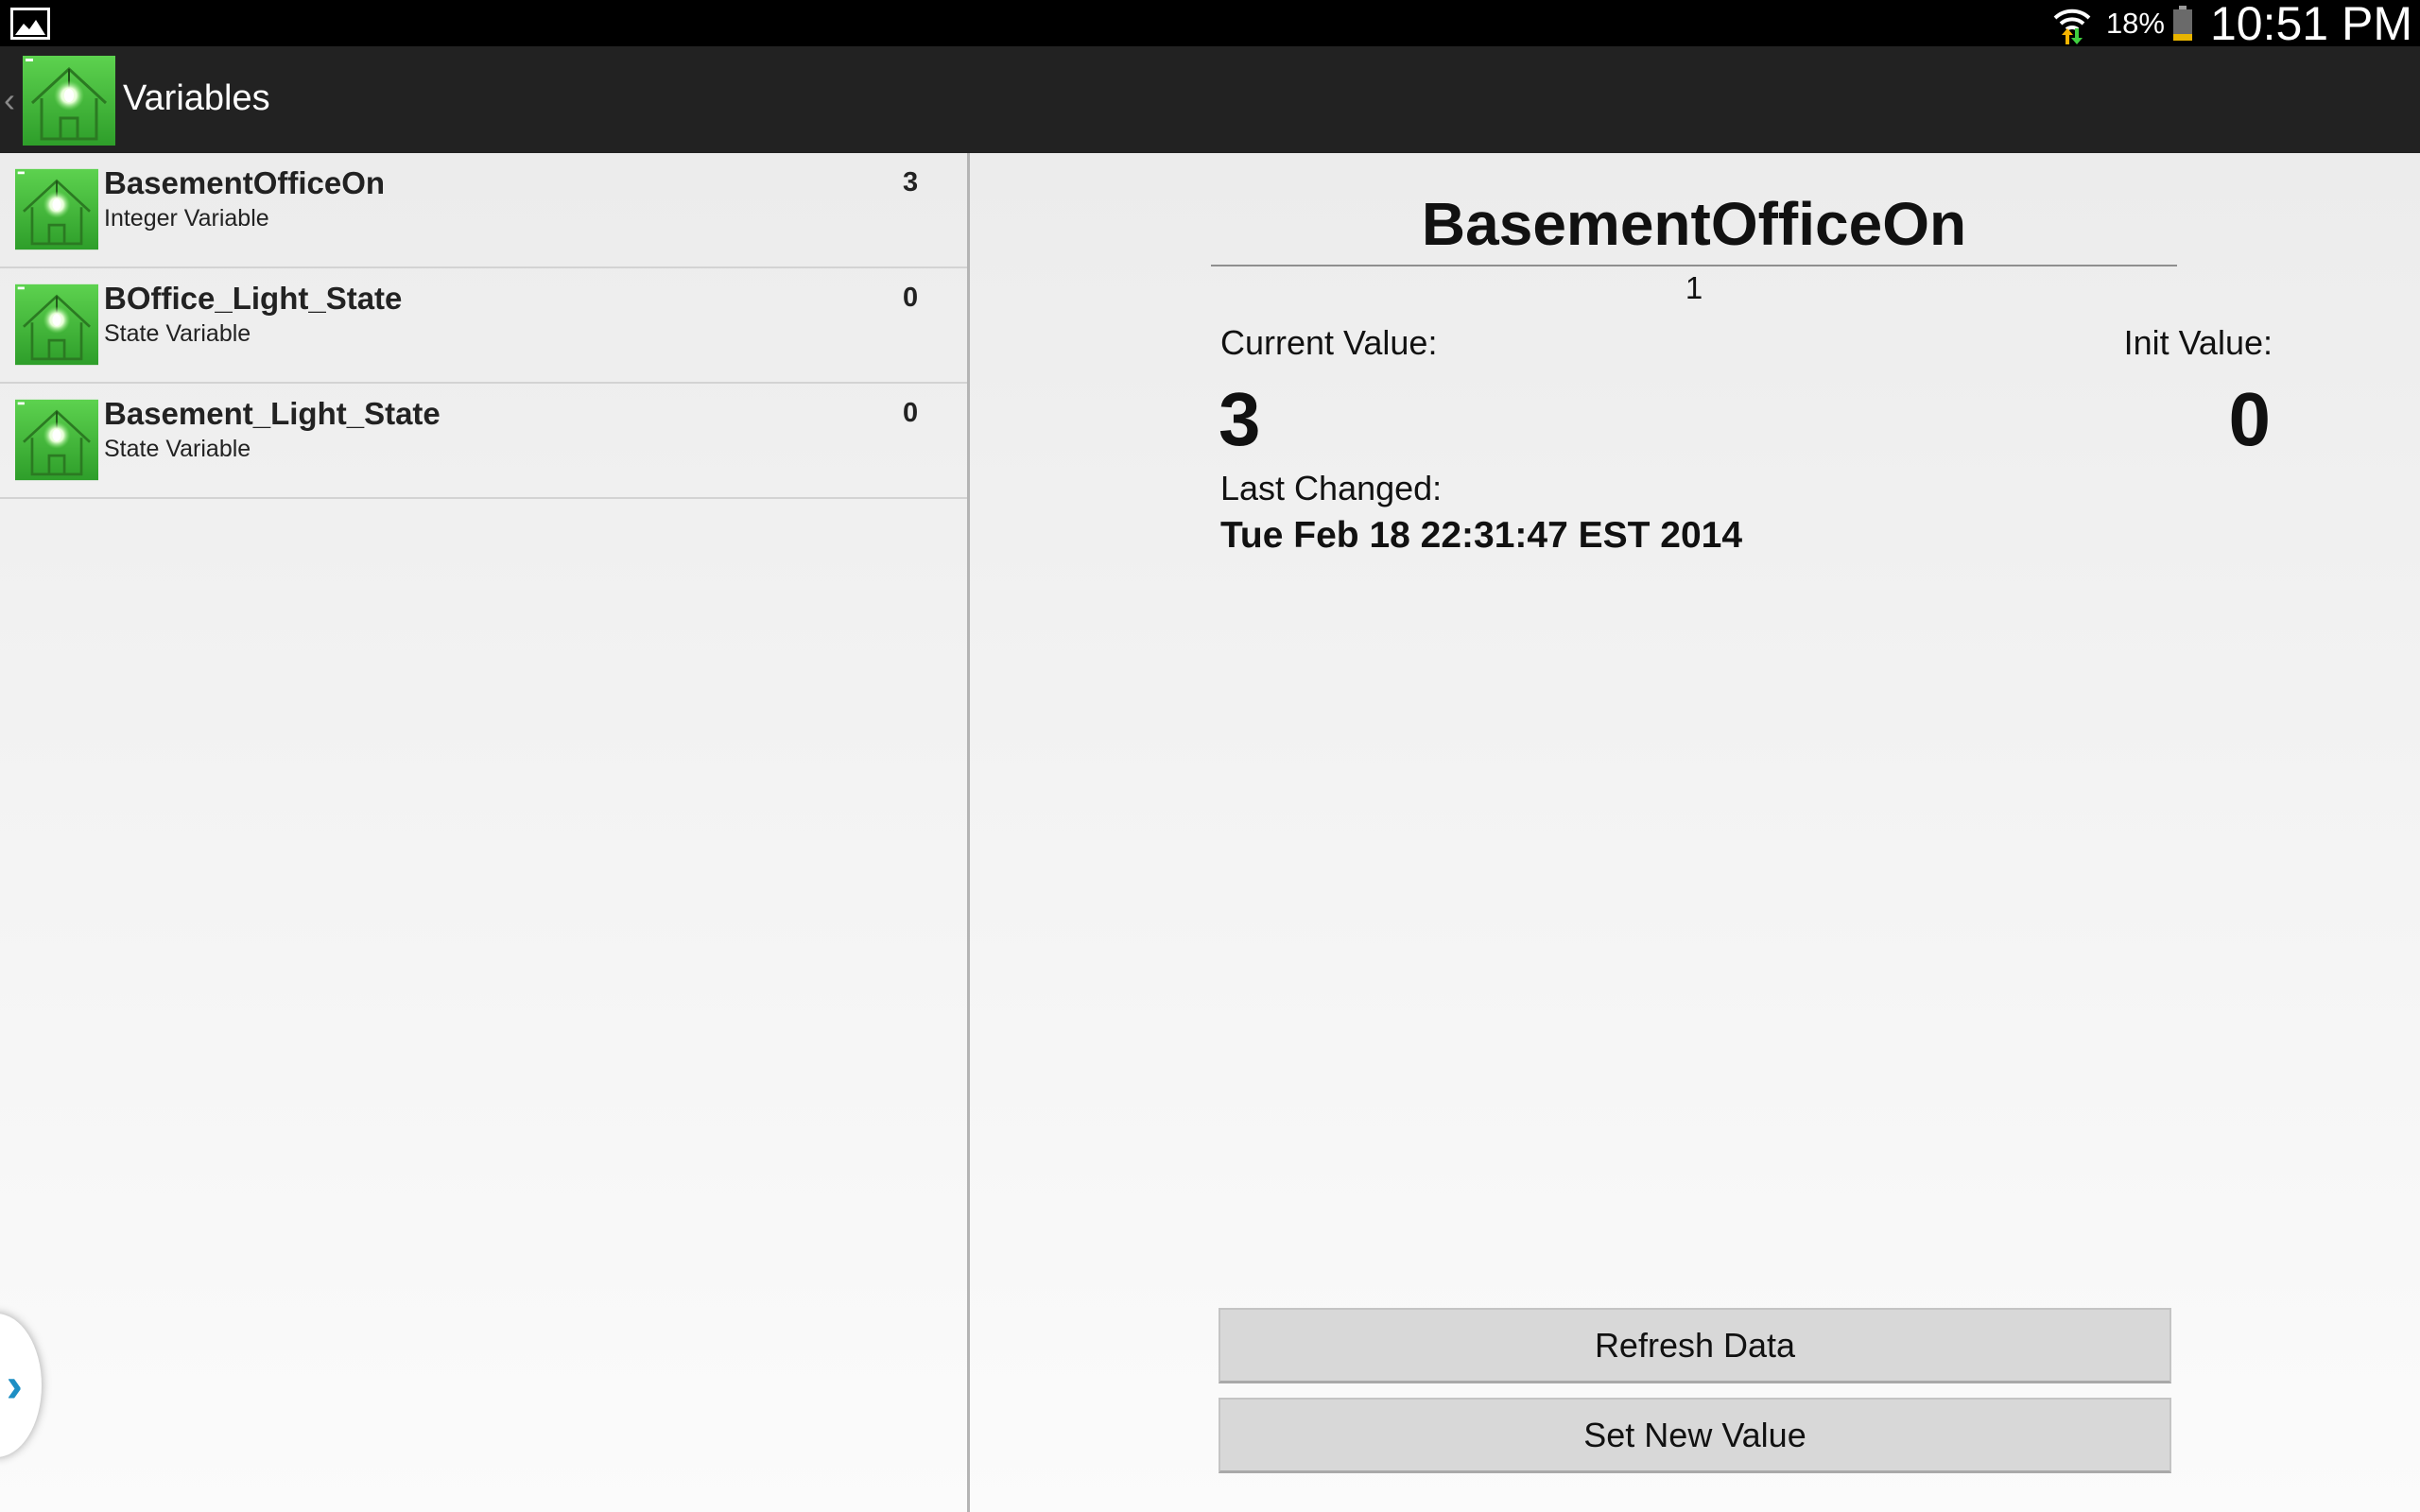  I want to click on list-item-basementofficeon: BasementOfficeOn Integer Variable 3, so click(483, 210).